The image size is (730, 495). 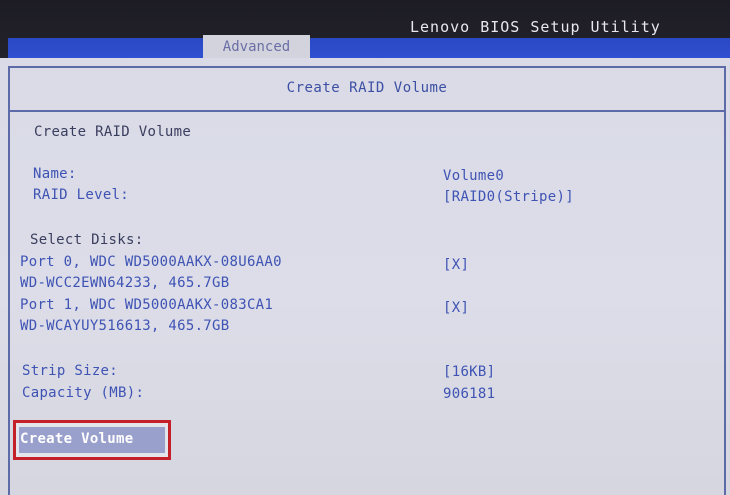 I want to click on capacity-label: Capacity (MB):, so click(x=83, y=393).